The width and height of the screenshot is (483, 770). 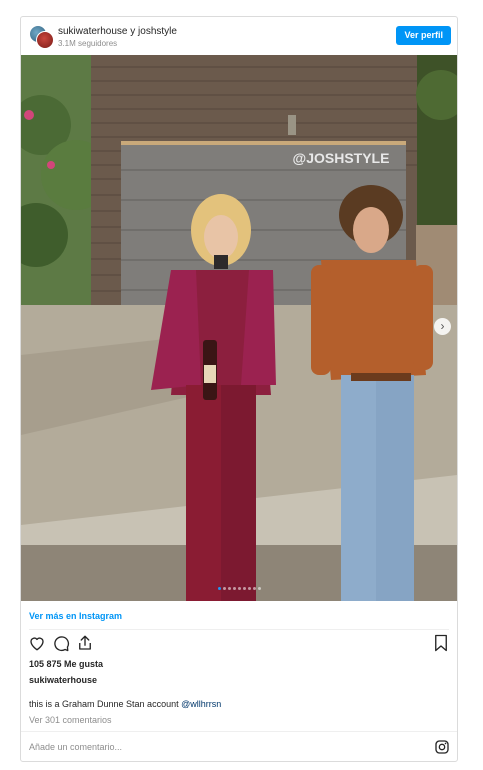 I want to click on comment-icon, so click(x=61, y=645).